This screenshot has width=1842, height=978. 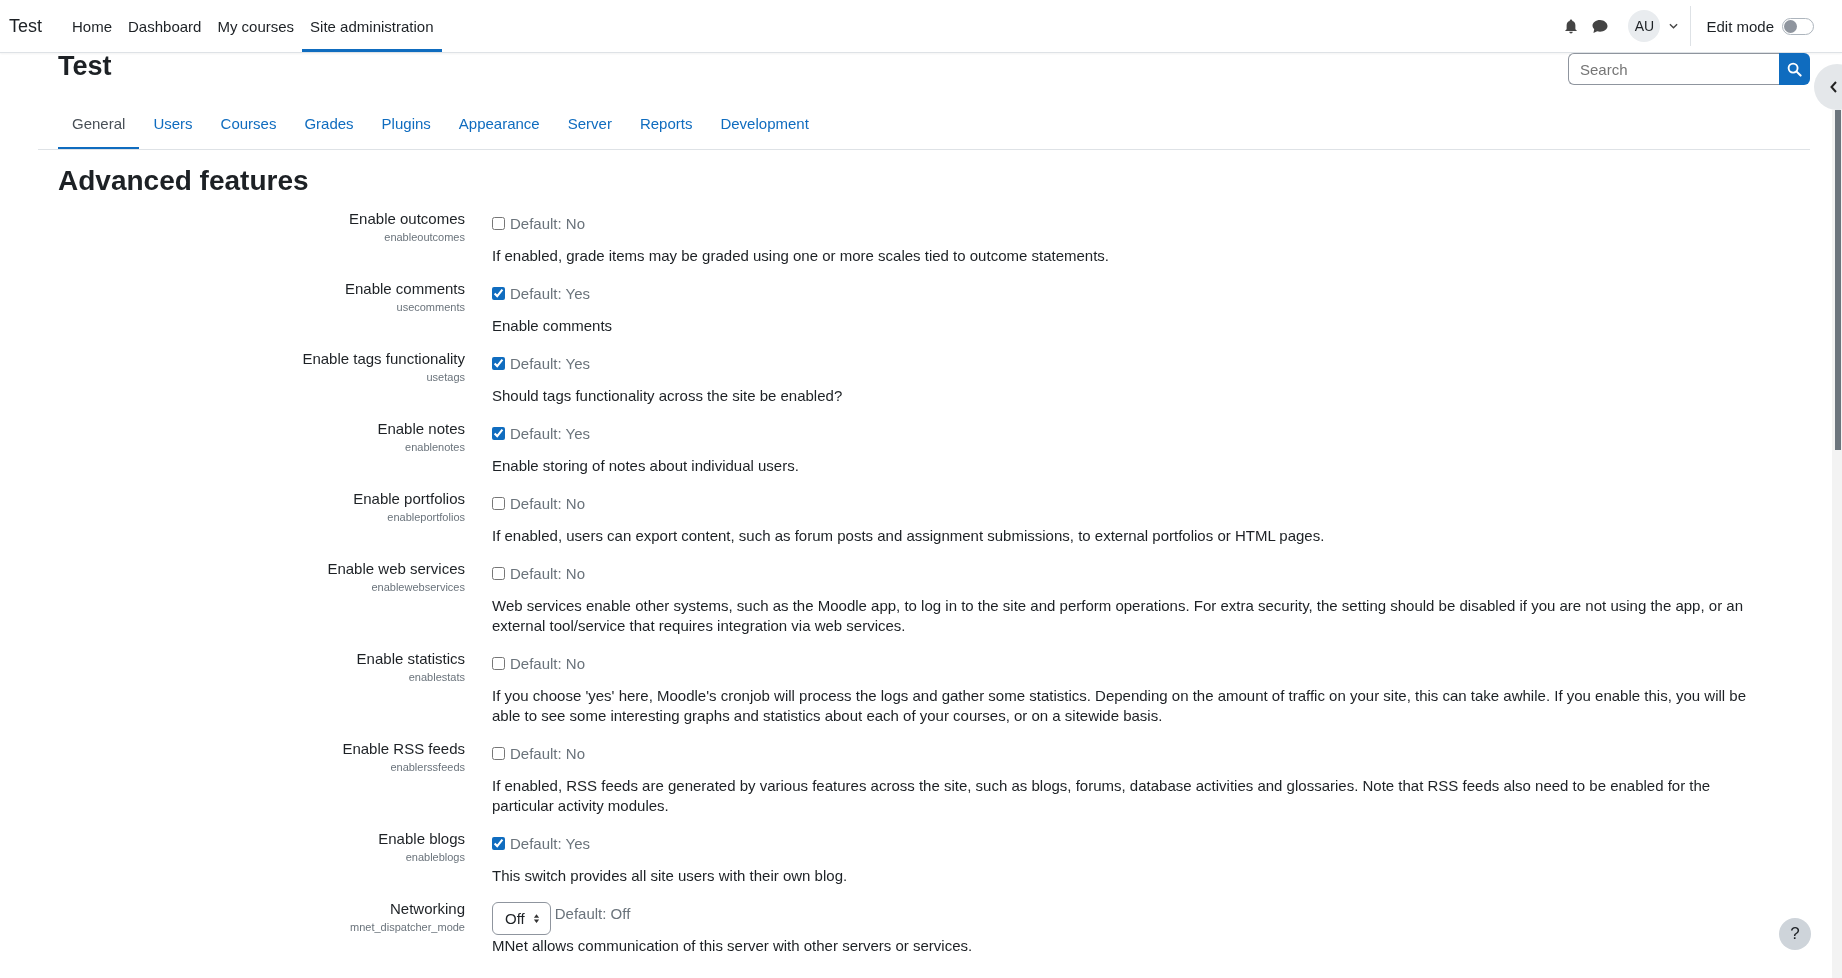 What do you see at coordinates (589, 126) in the screenshot?
I see `tab: Server` at bounding box center [589, 126].